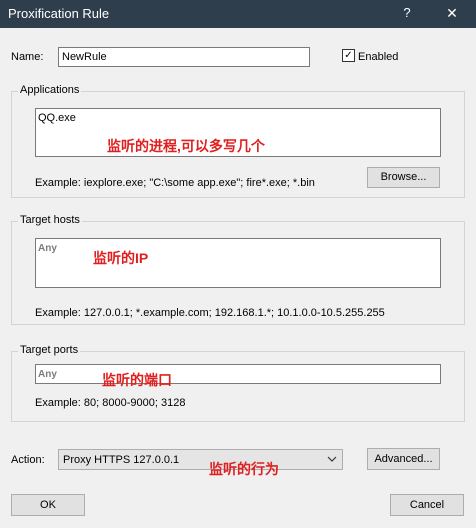  I want to click on cancel-button: Cancel, so click(427, 505).